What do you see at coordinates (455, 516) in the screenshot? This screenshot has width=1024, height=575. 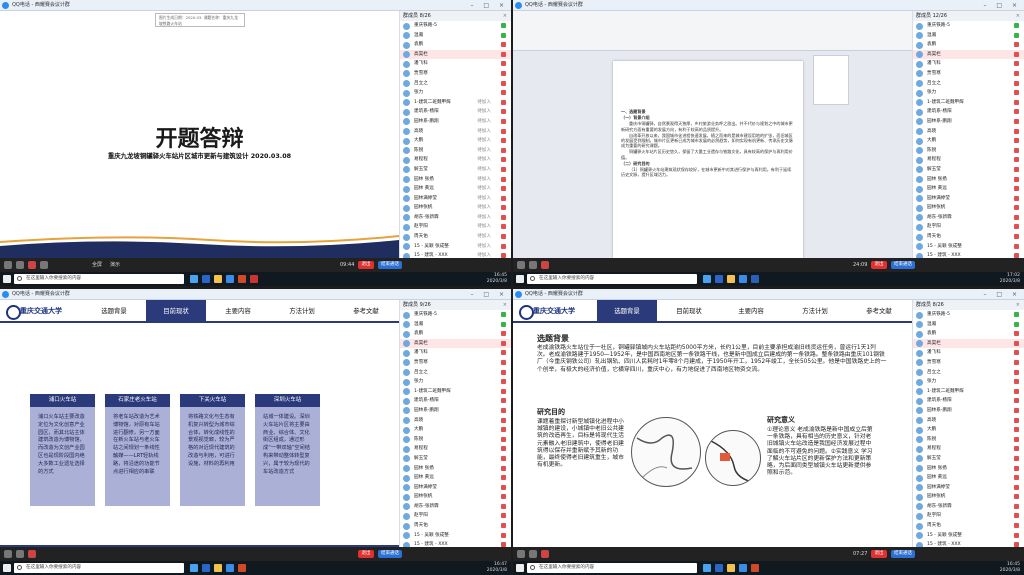 I see `member-row: 赵宇阳` at bounding box center [455, 516].